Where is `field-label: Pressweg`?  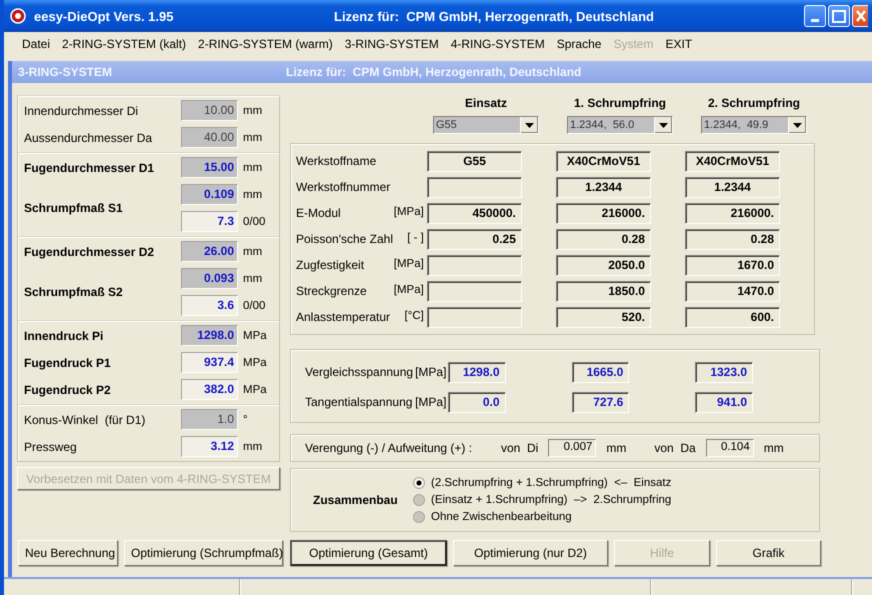
field-label: Pressweg is located at coordinates (51, 447).